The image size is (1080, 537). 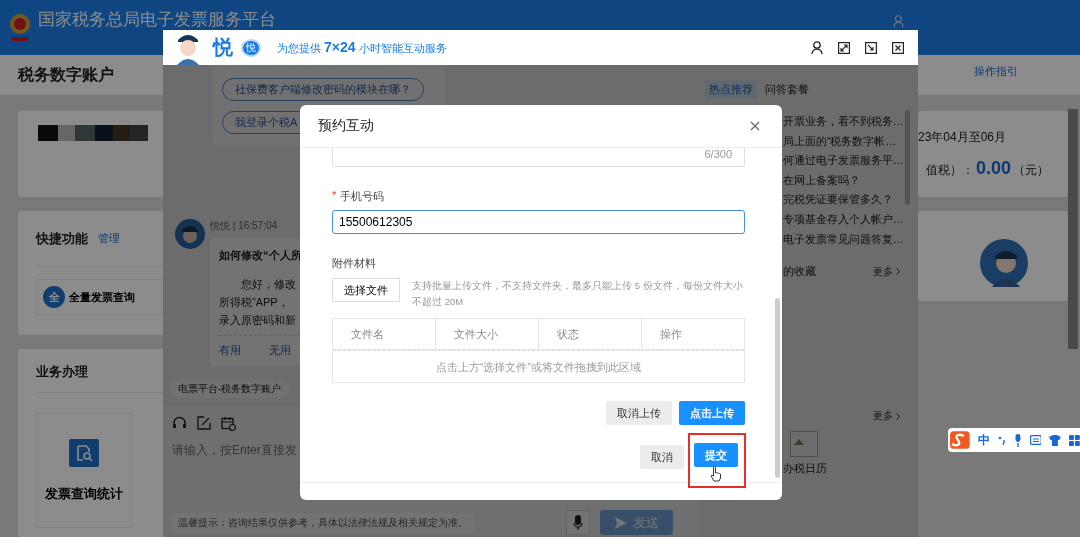 What do you see at coordinates (487, 334) in the screenshot?
I see `column-header: 文件大小` at bounding box center [487, 334].